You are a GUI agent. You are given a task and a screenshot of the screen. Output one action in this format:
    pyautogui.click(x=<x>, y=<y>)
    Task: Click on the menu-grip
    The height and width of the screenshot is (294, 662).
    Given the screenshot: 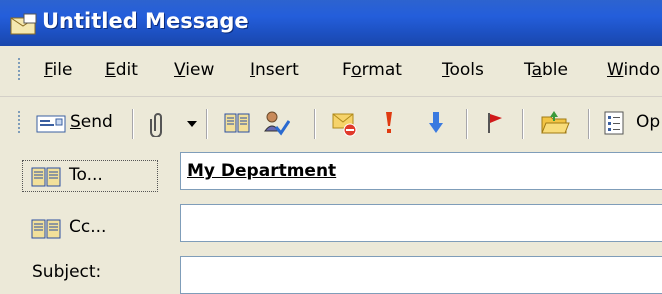 What is the action you would take?
    pyautogui.click(x=19, y=70)
    